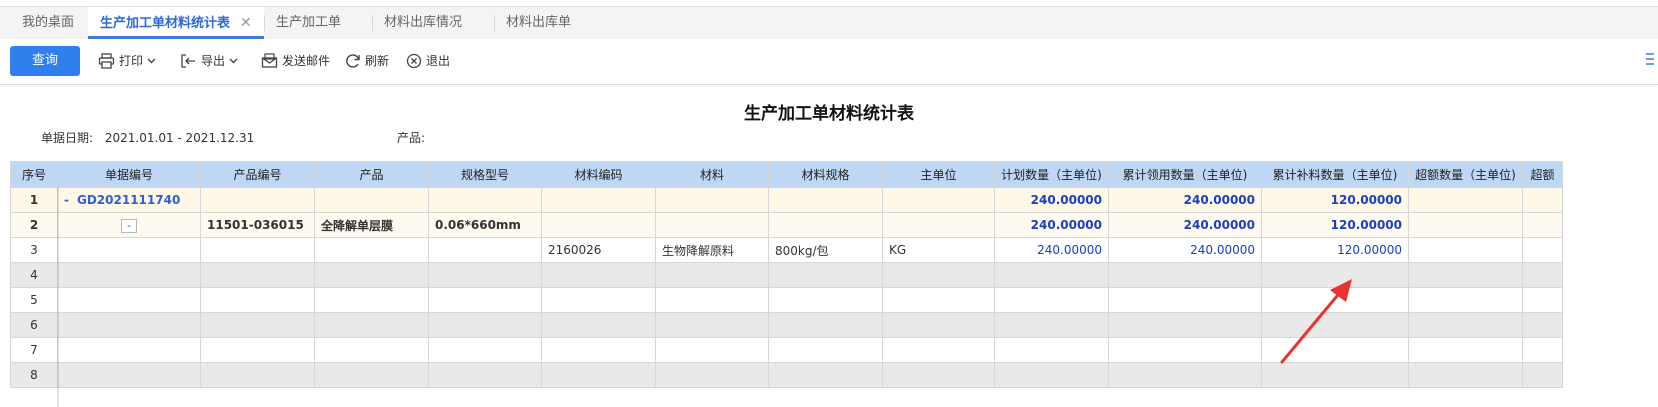 This screenshot has width=1658, height=407. I want to click on column-header: 产品编号, so click(257, 174).